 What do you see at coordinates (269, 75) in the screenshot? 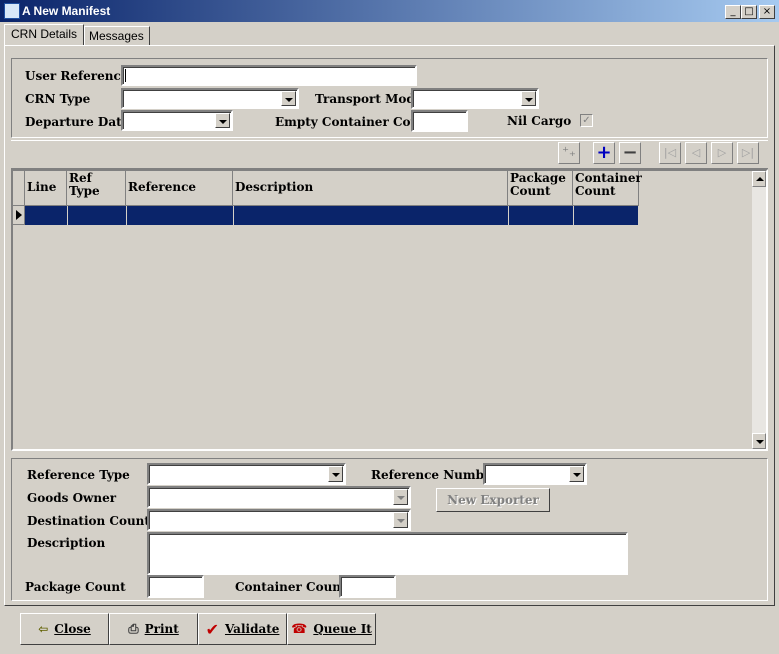
I see `user-reference-input` at bounding box center [269, 75].